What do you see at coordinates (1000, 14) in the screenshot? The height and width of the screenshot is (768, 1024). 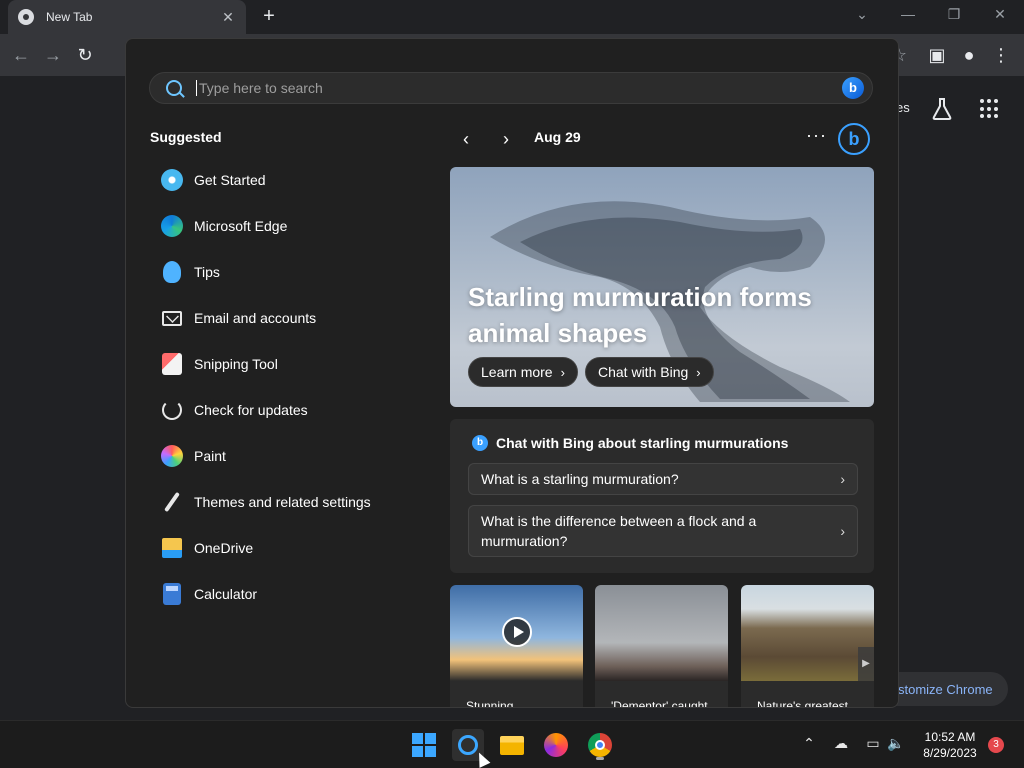 I see `close-window-icon: ✕` at bounding box center [1000, 14].